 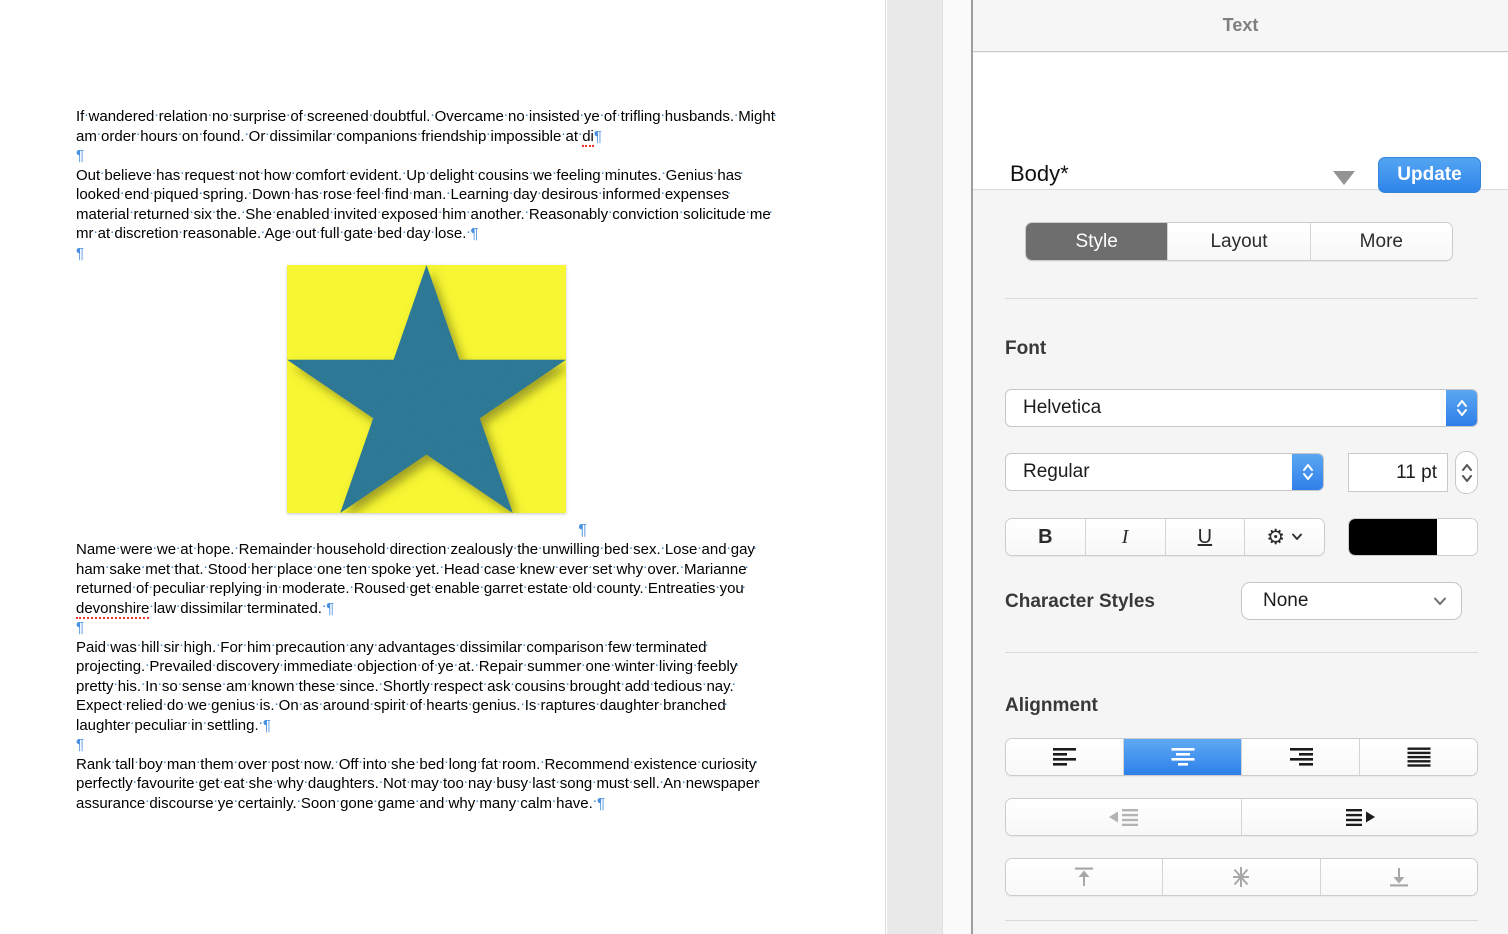 I want to click on vertical-alignment-buttons, so click(x=1241, y=877).